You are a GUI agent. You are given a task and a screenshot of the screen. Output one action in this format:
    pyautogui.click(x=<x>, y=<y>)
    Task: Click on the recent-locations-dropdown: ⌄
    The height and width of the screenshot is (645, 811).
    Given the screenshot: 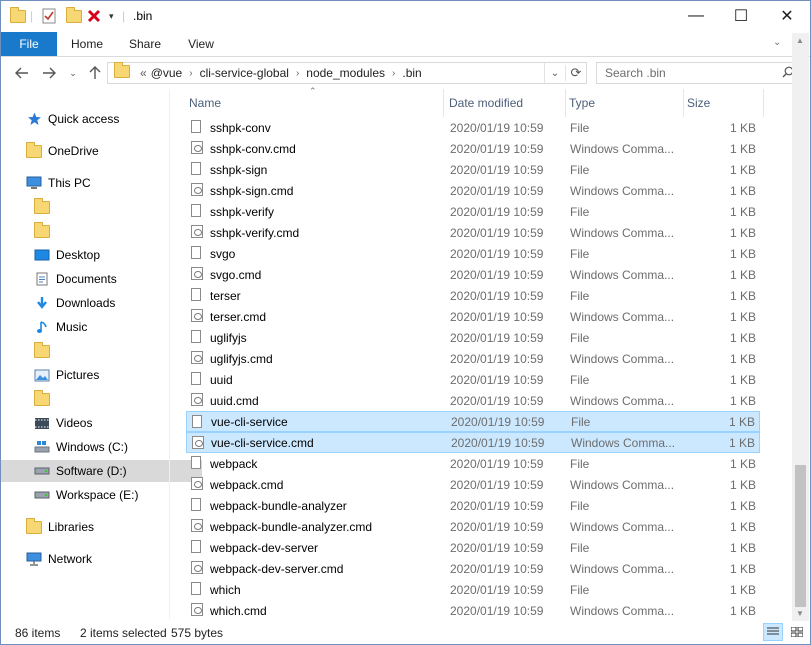 What is the action you would take?
    pyautogui.click(x=73, y=73)
    